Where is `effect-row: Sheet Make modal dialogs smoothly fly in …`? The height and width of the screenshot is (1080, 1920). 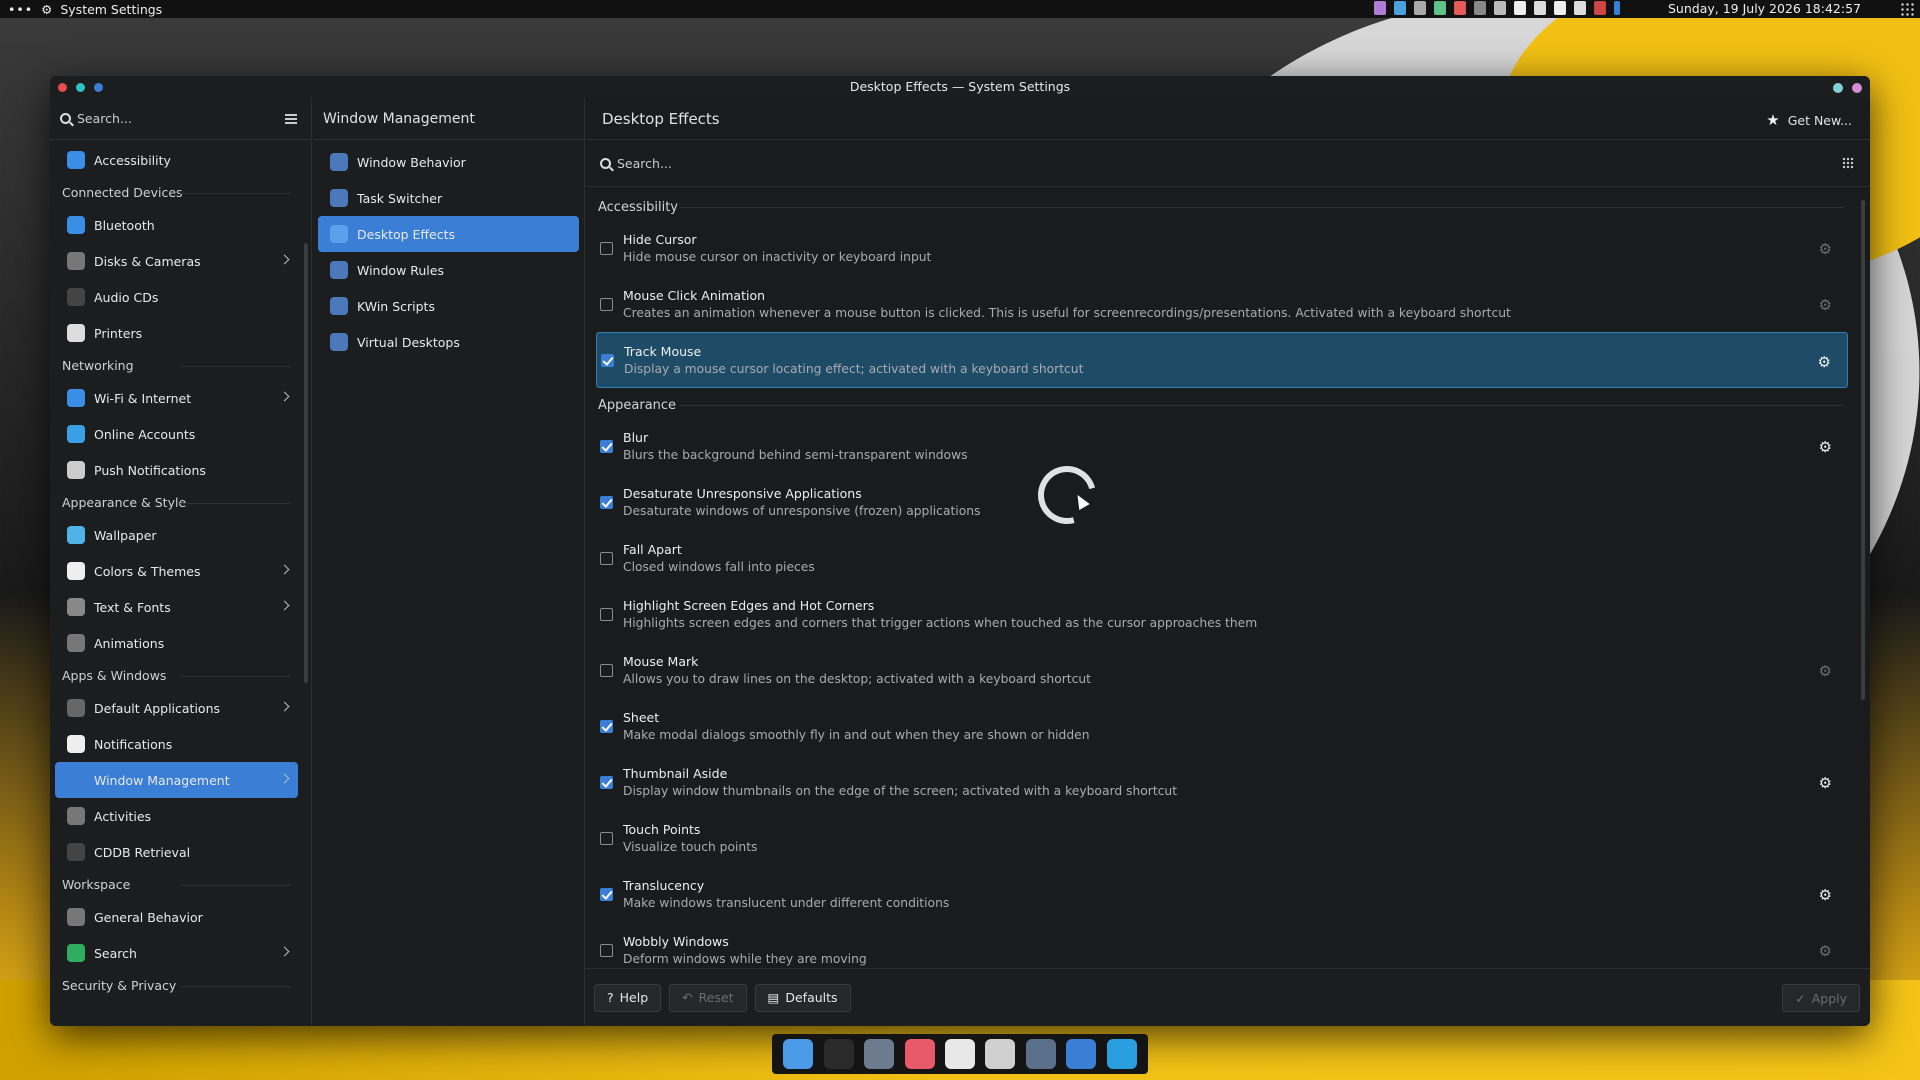
effect-row: Sheet Make modal dialogs smoothly fly in … is located at coordinates (1222, 726).